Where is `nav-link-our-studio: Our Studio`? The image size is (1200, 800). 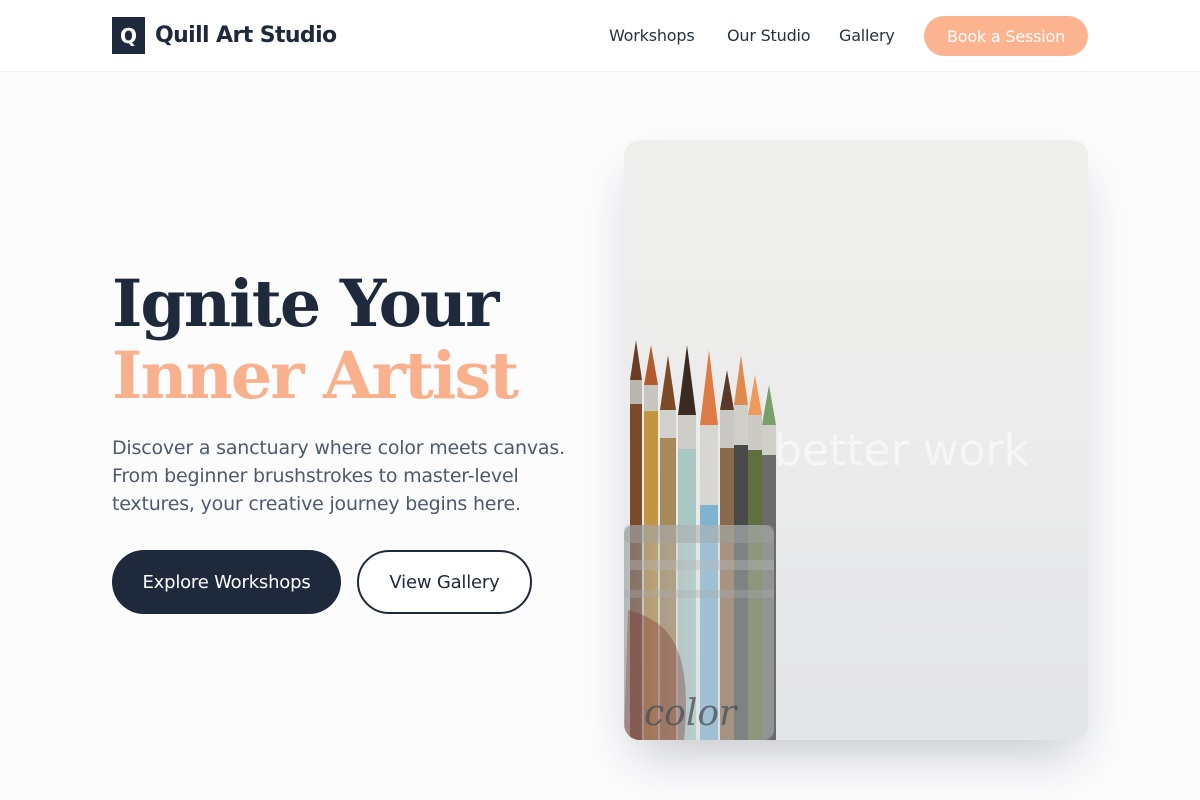
nav-link-our-studio: Our Studio is located at coordinates (769, 35).